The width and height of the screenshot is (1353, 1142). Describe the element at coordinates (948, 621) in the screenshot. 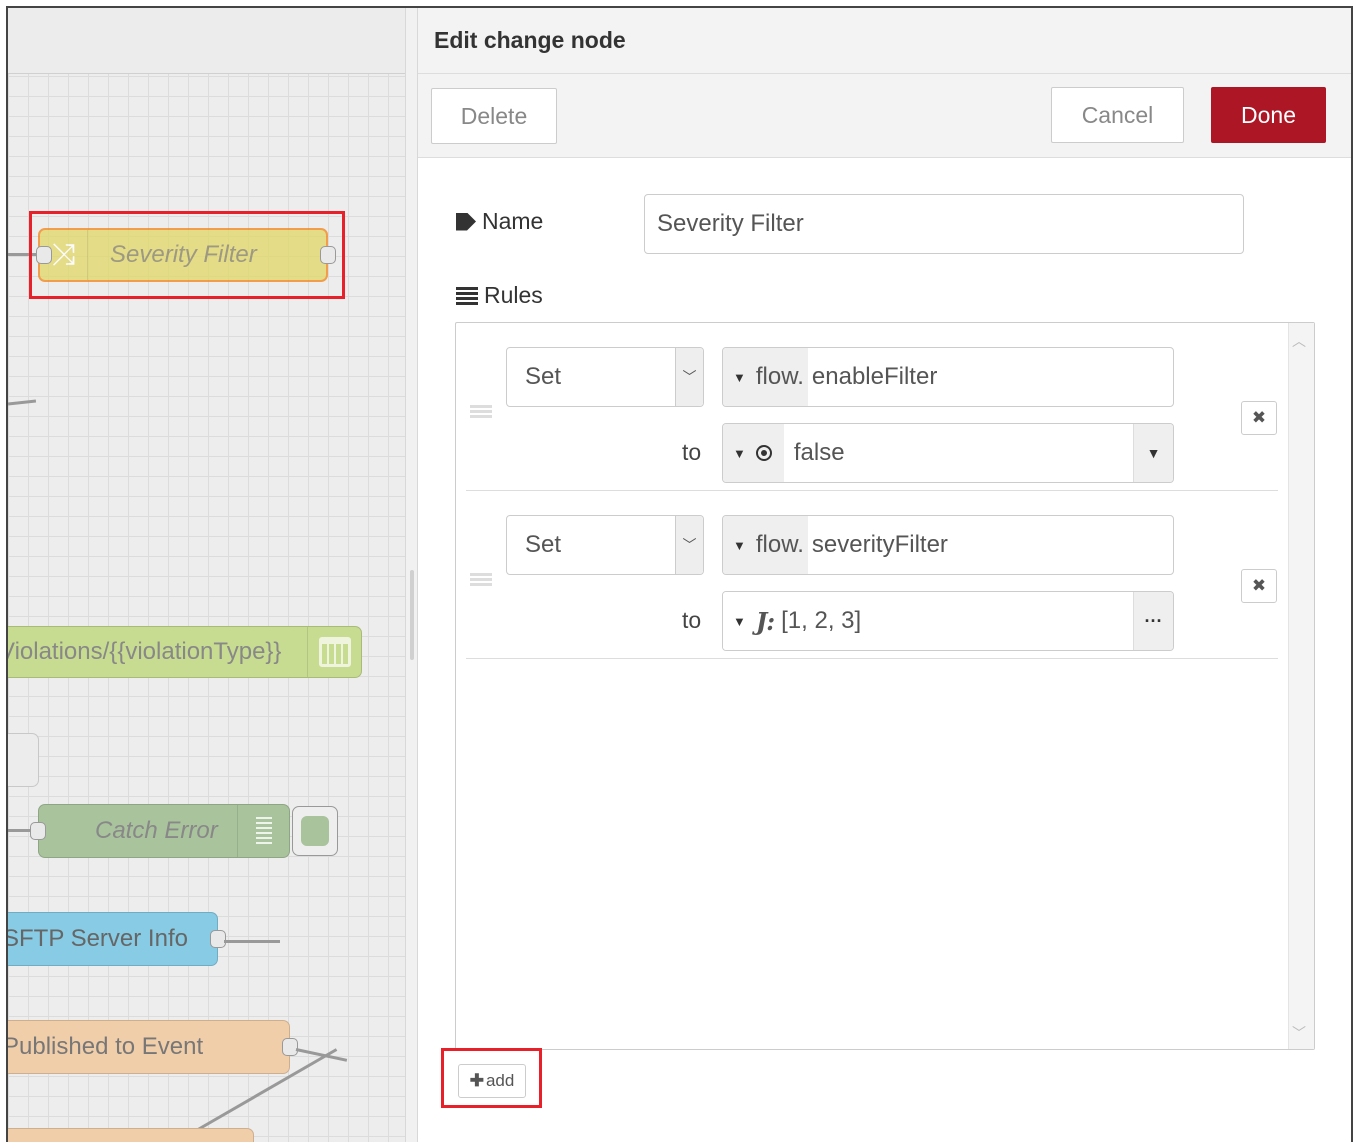

I see `rule-value-input: ▼ J: [1, 2, 3] ···` at that location.